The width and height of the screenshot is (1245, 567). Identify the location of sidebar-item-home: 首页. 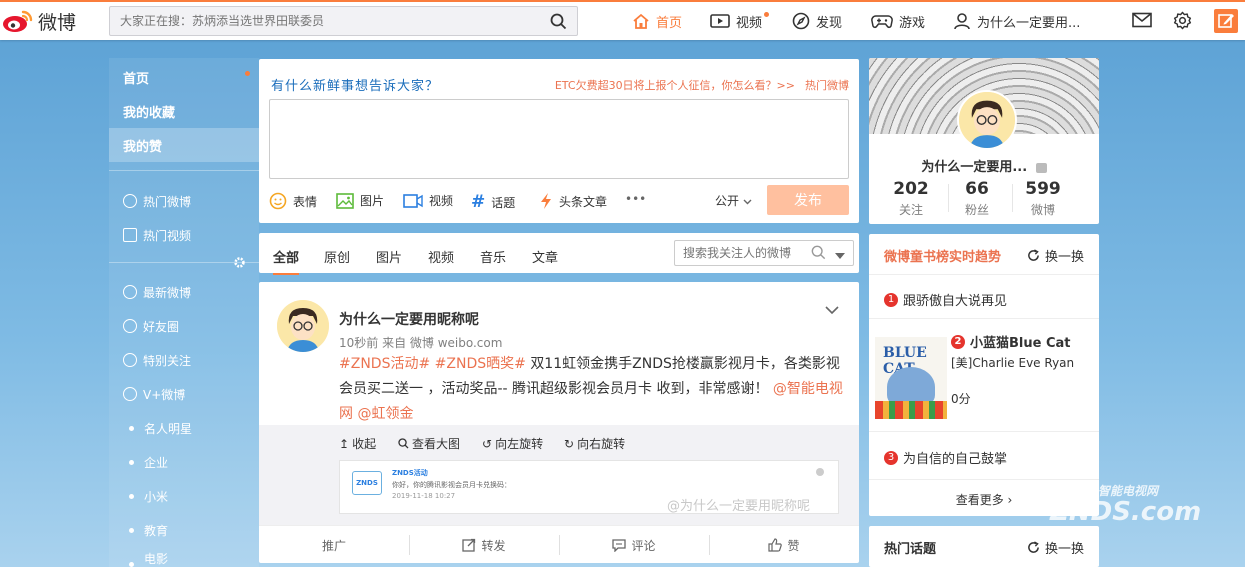
(184, 77).